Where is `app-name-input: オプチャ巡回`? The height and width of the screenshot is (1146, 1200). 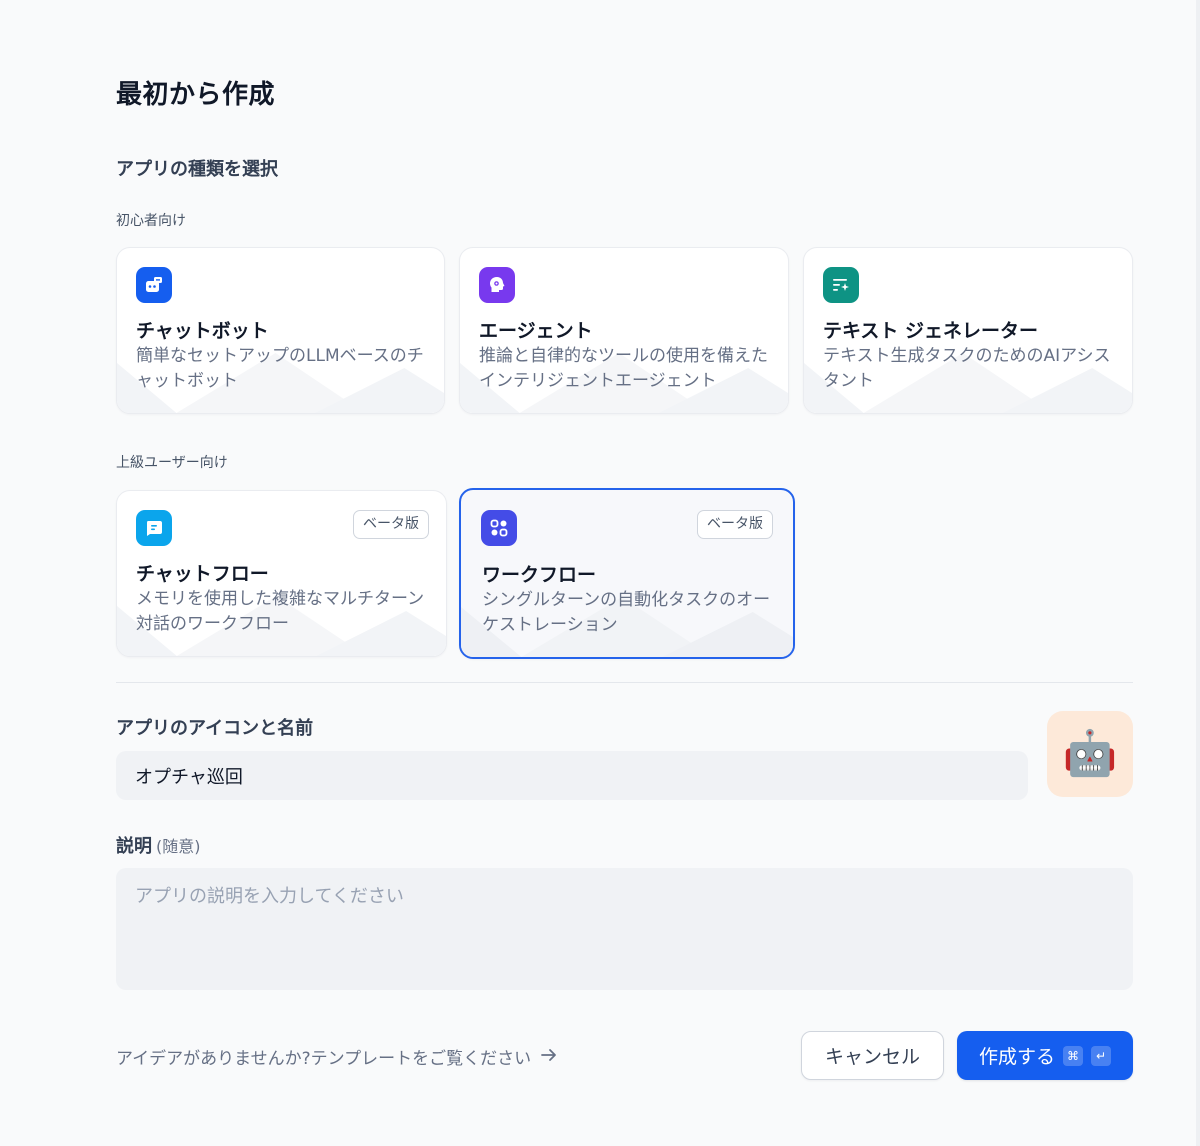
app-name-input: オプチャ巡回 is located at coordinates (572, 775).